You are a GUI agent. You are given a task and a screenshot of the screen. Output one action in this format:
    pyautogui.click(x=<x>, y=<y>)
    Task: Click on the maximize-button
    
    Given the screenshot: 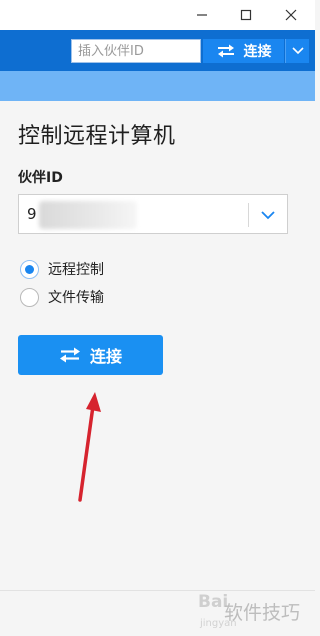 What is the action you would take?
    pyautogui.click(x=246, y=15)
    